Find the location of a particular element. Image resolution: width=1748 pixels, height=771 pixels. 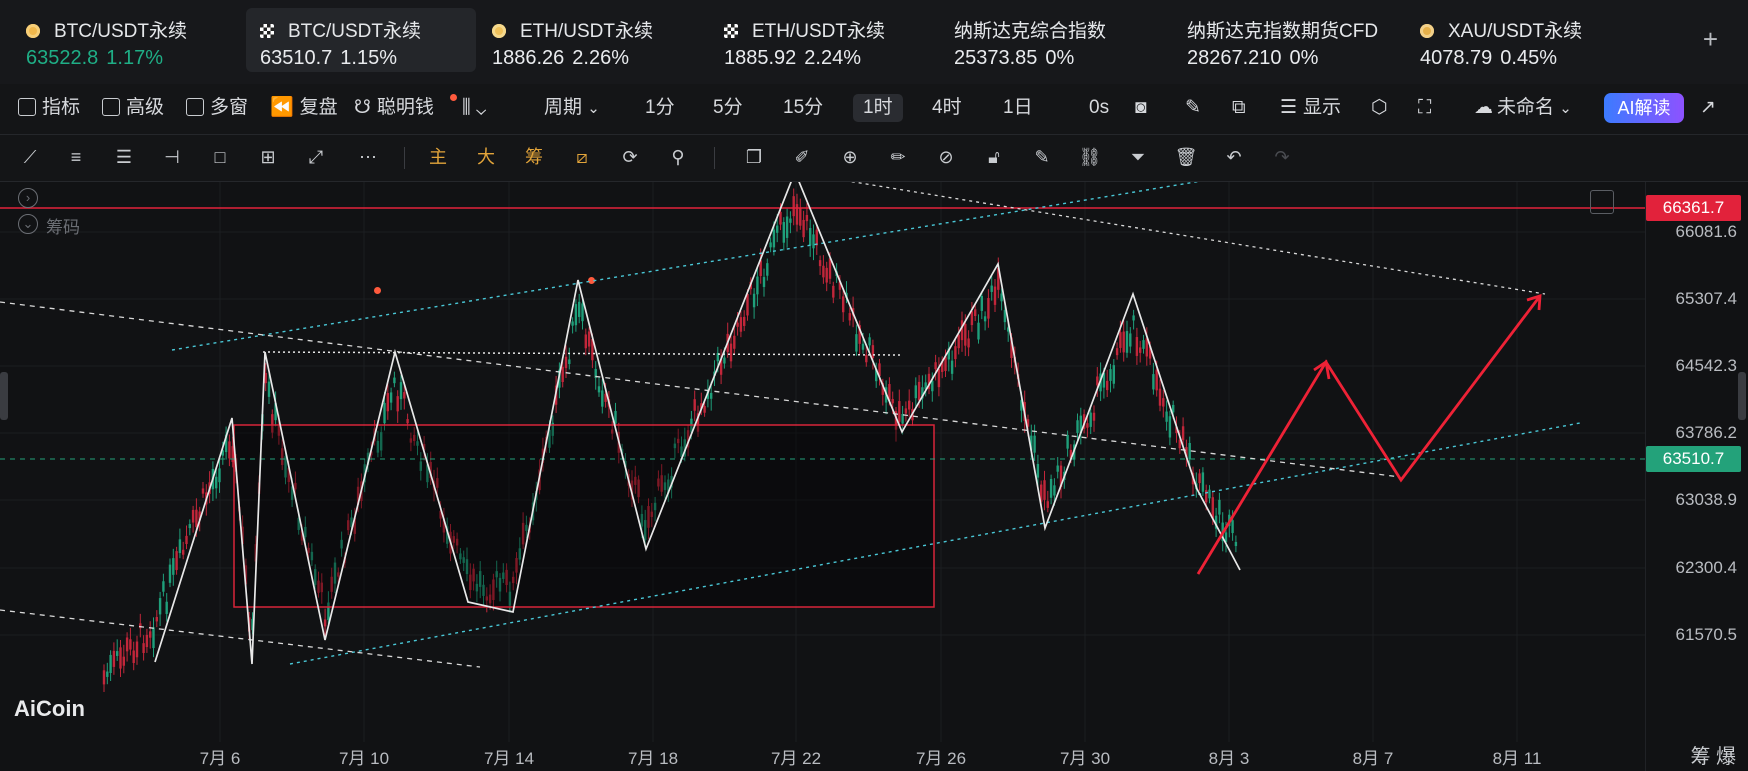

settings-icon: ⬡ is located at coordinates (1379, 108).